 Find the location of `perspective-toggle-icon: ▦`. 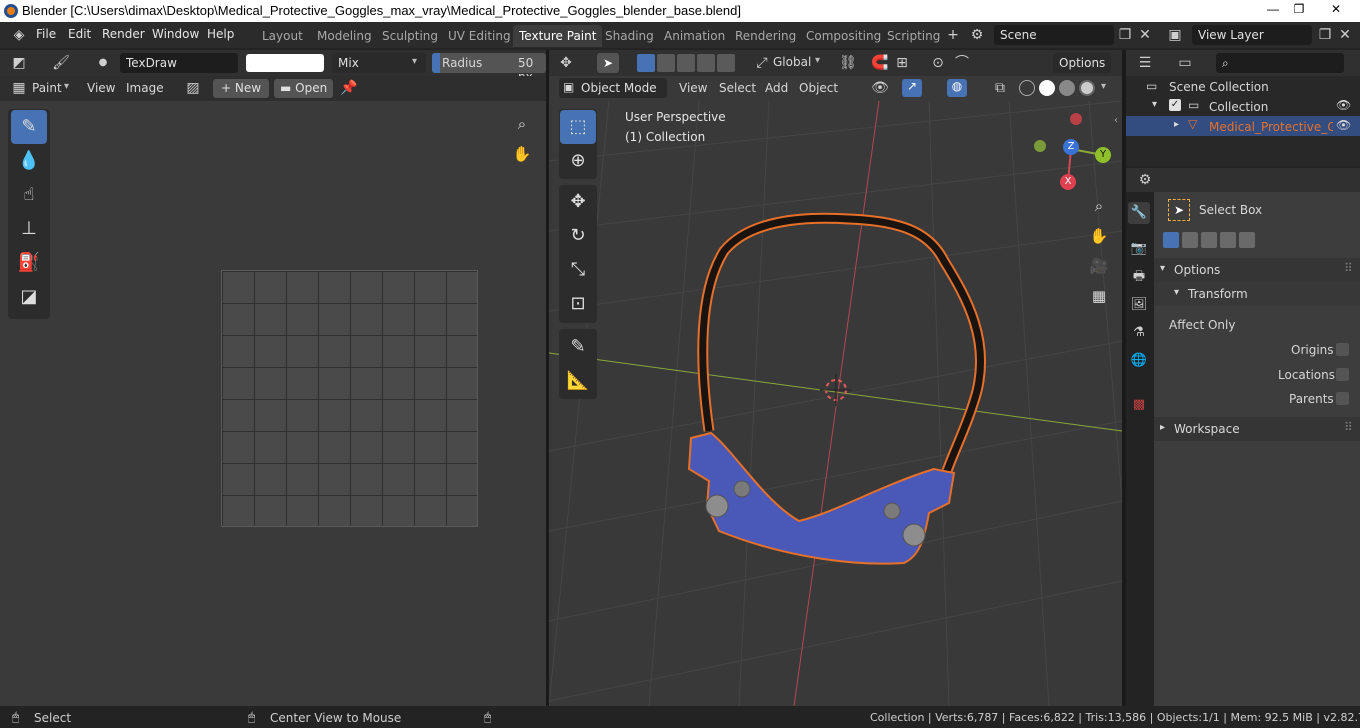

perspective-toggle-icon: ▦ is located at coordinates (1099, 296).